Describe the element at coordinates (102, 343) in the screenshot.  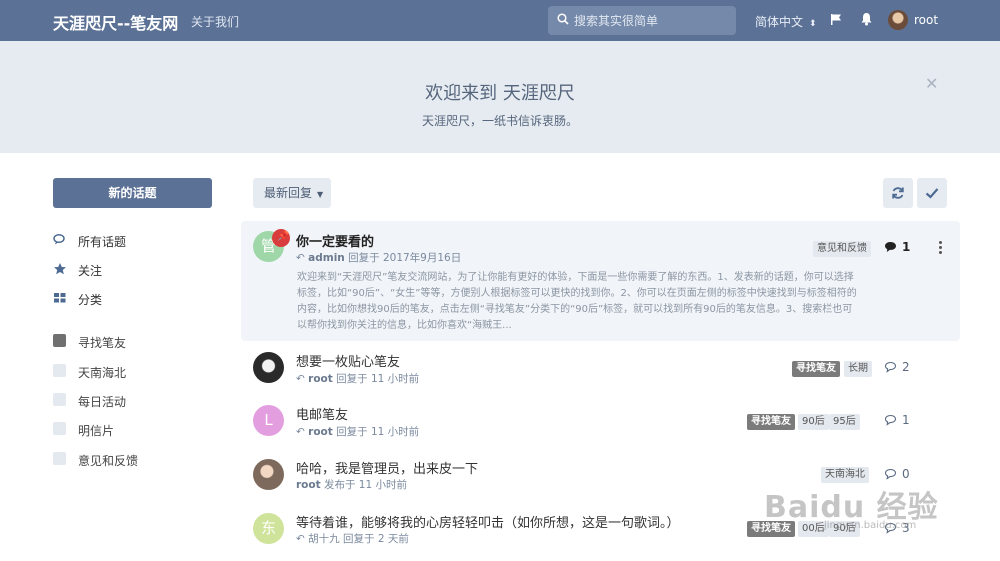
I see `tag-label: 寻找笔友` at that location.